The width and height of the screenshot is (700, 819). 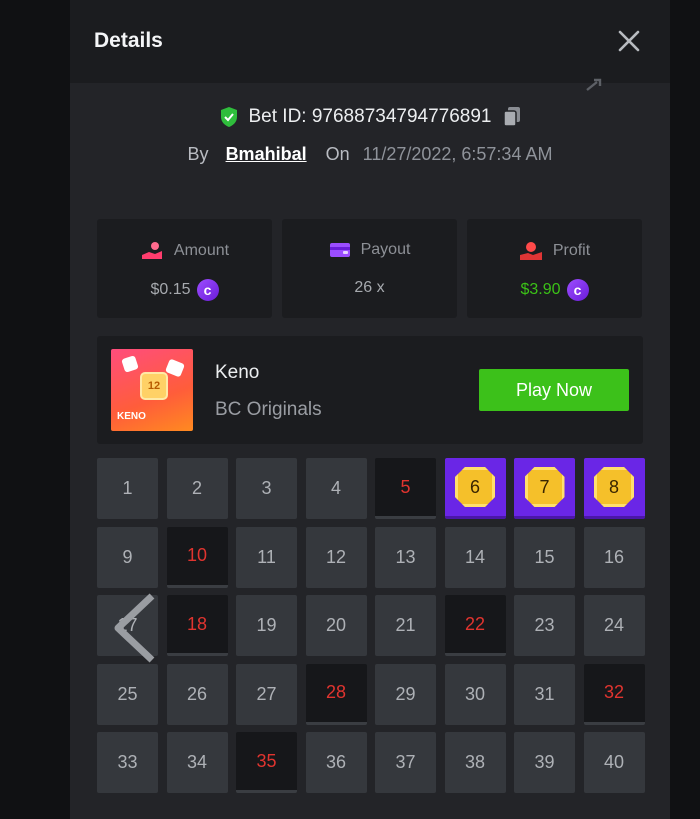 I want to click on keno-gem-number: 6, so click(x=475, y=487).